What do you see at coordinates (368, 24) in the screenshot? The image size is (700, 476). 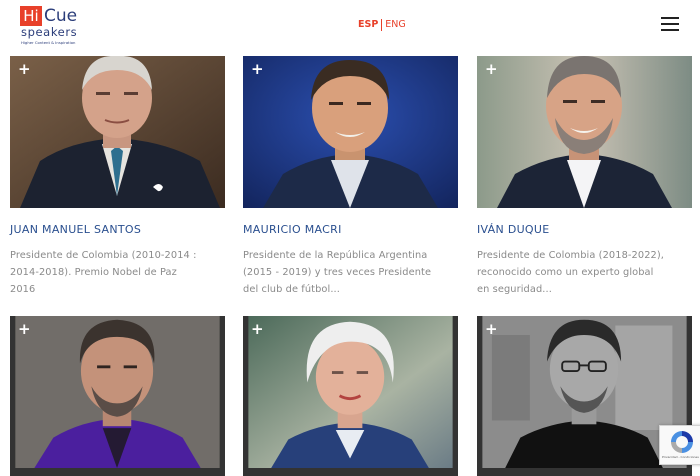 I see `lang-esp-link: ESP` at bounding box center [368, 24].